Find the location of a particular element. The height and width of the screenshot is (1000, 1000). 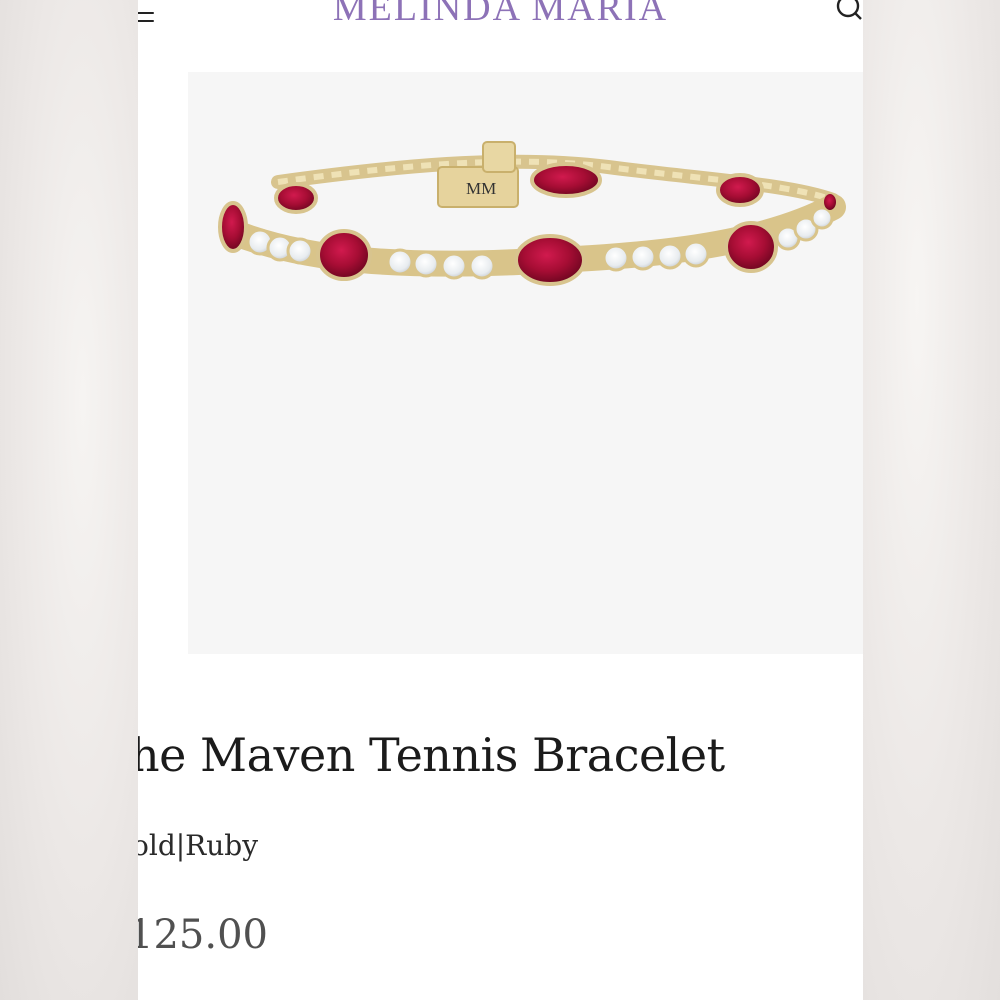

clasp-engraving: MM is located at coordinates (481, 188).